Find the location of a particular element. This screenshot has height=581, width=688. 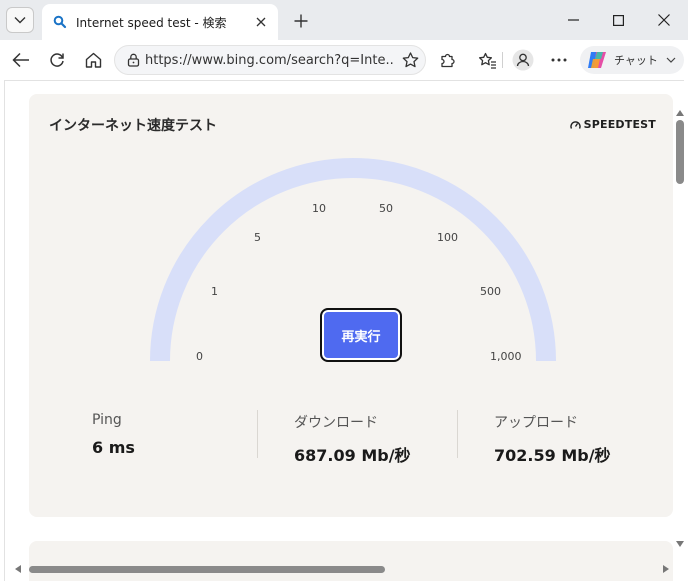

scroll-right-arrow-icon is located at coordinates (666, 569).